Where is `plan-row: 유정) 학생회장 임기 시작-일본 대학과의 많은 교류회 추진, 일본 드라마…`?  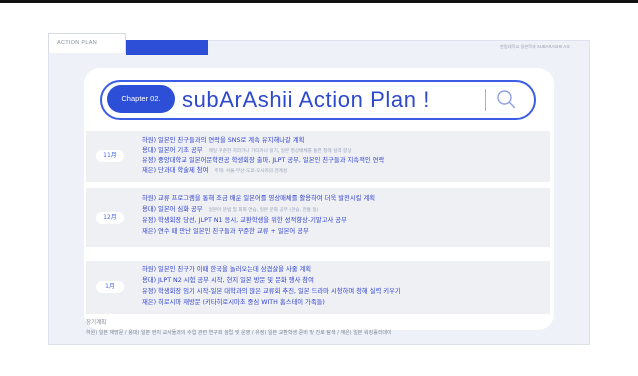 plan-row: 유정) 학생회장 임기 시작-일본 대학과의 많은 교류회 추진, 일본 드라마… is located at coordinates (271, 291).